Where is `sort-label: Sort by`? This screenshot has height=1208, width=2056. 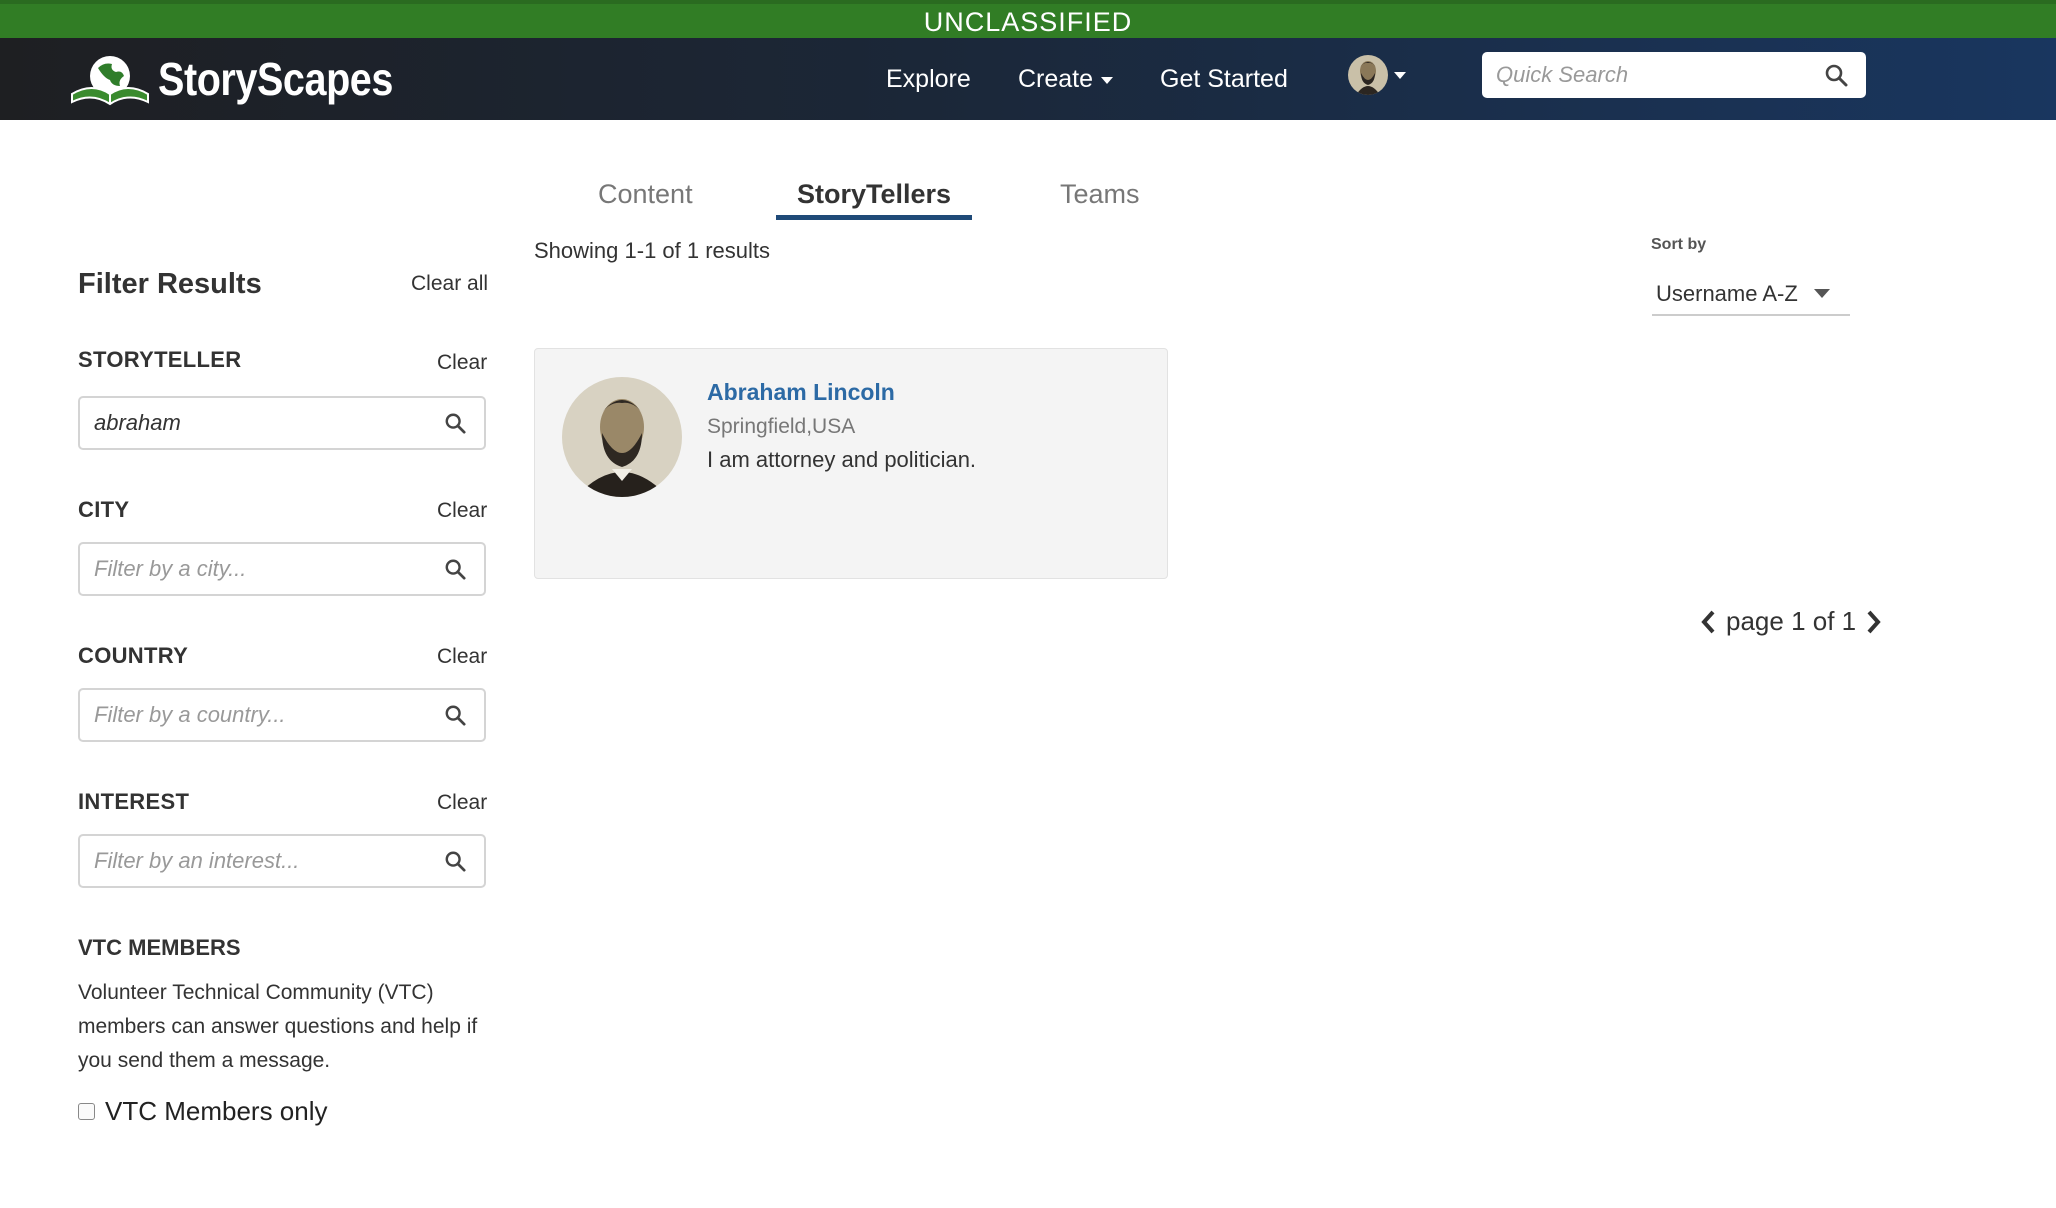
sort-label: Sort by is located at coordinates (1679, 244).